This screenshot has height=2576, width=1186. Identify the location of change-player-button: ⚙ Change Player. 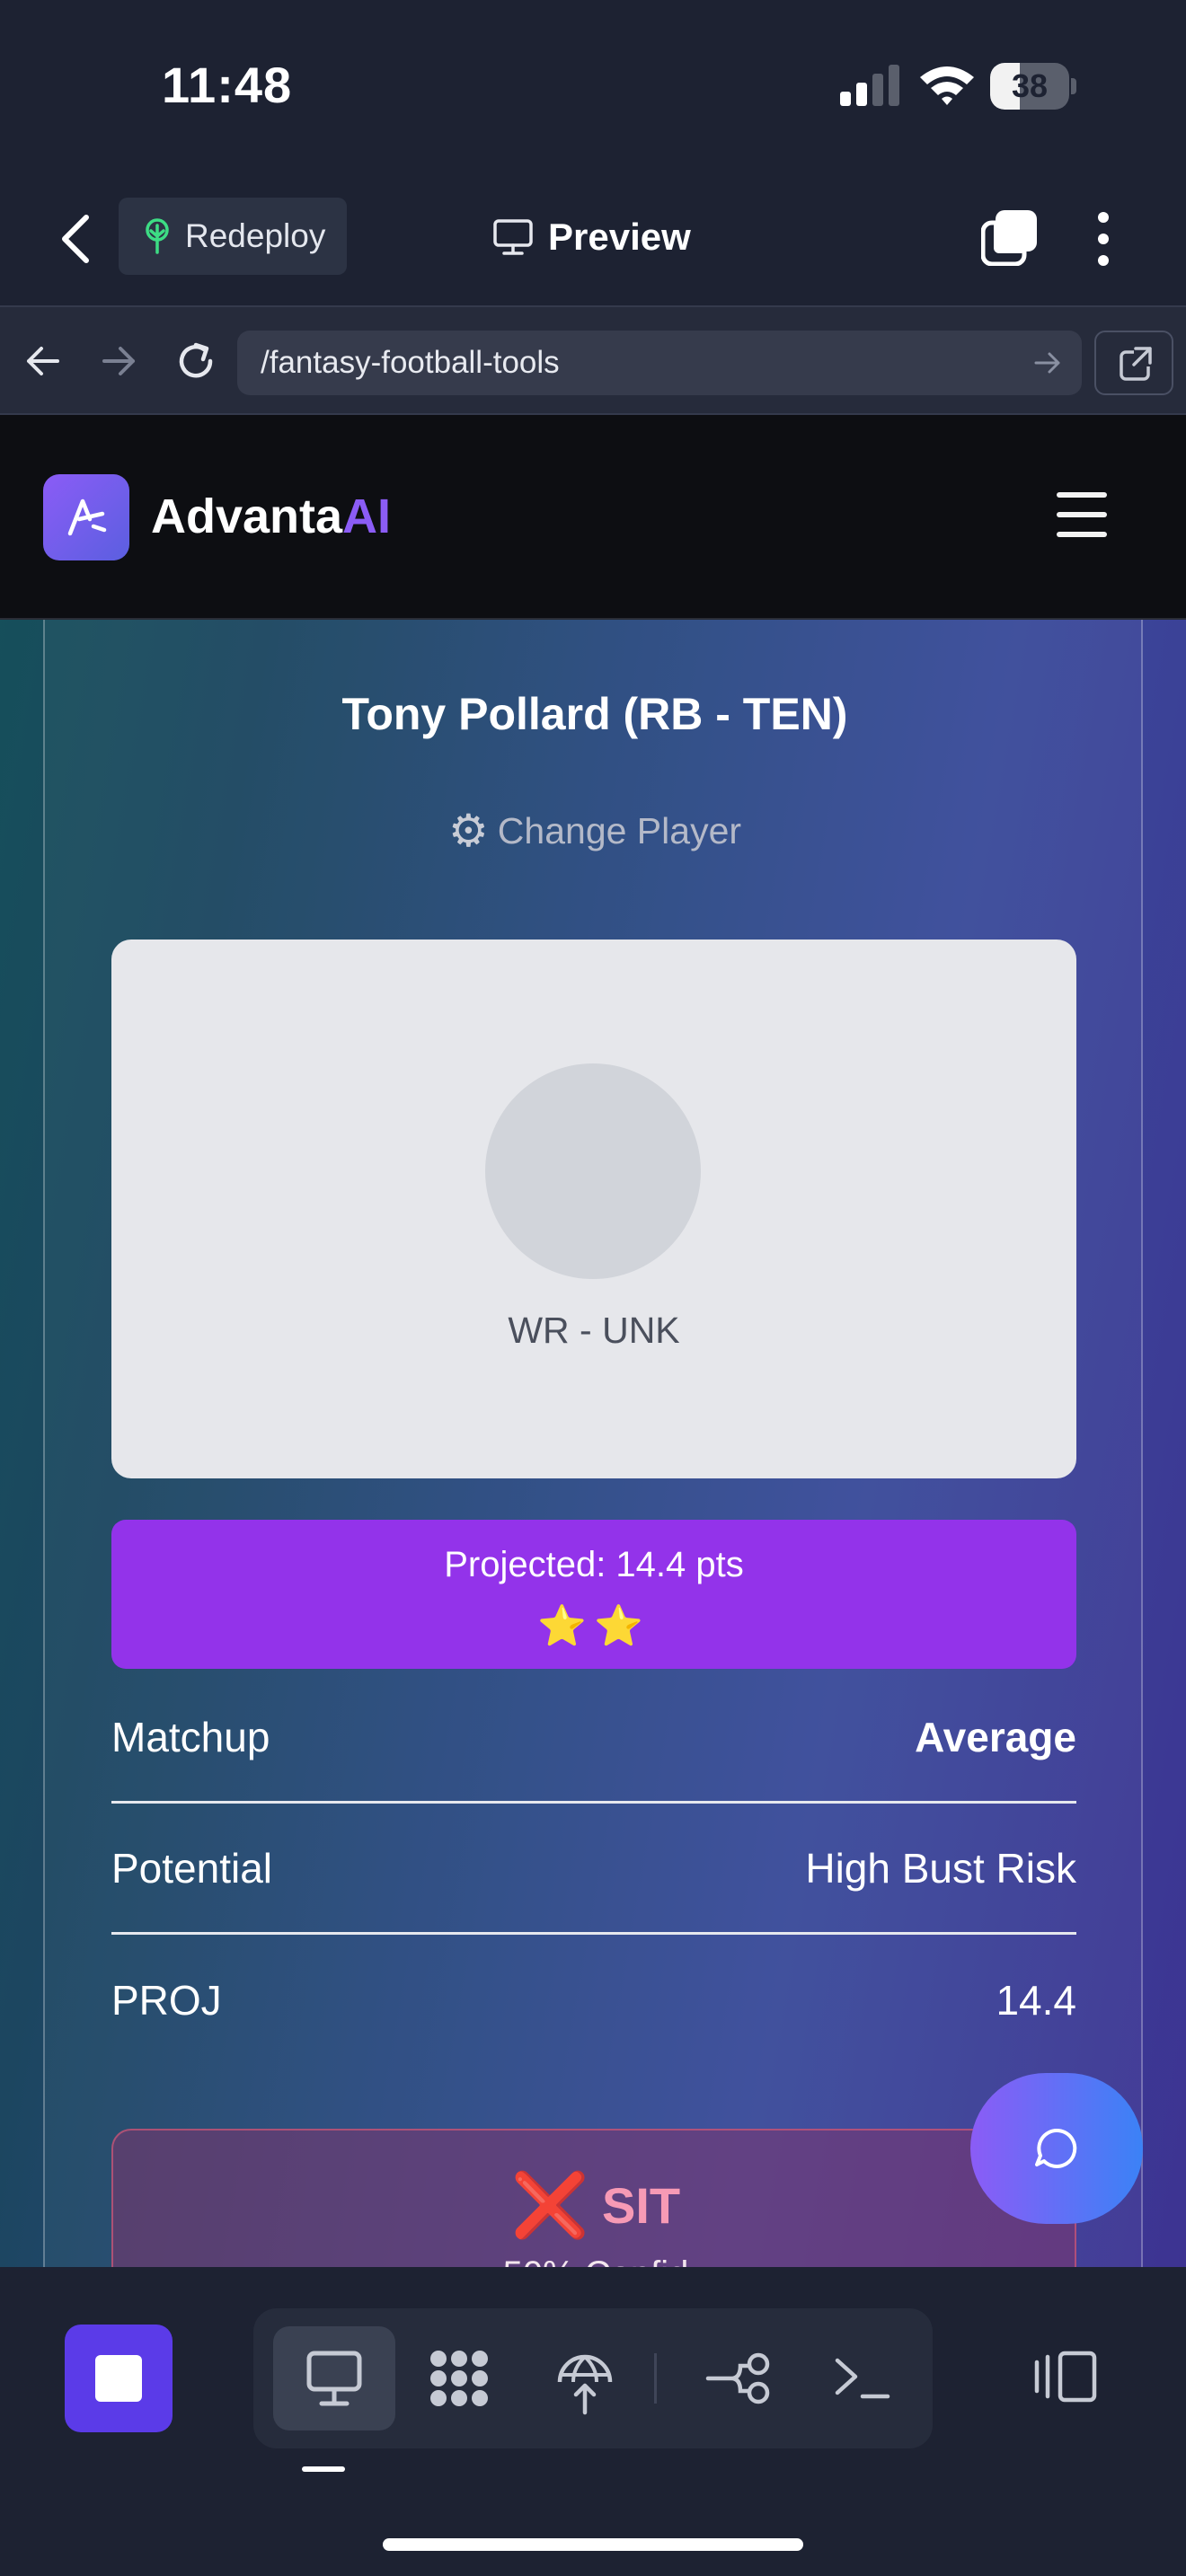
(595, 831).